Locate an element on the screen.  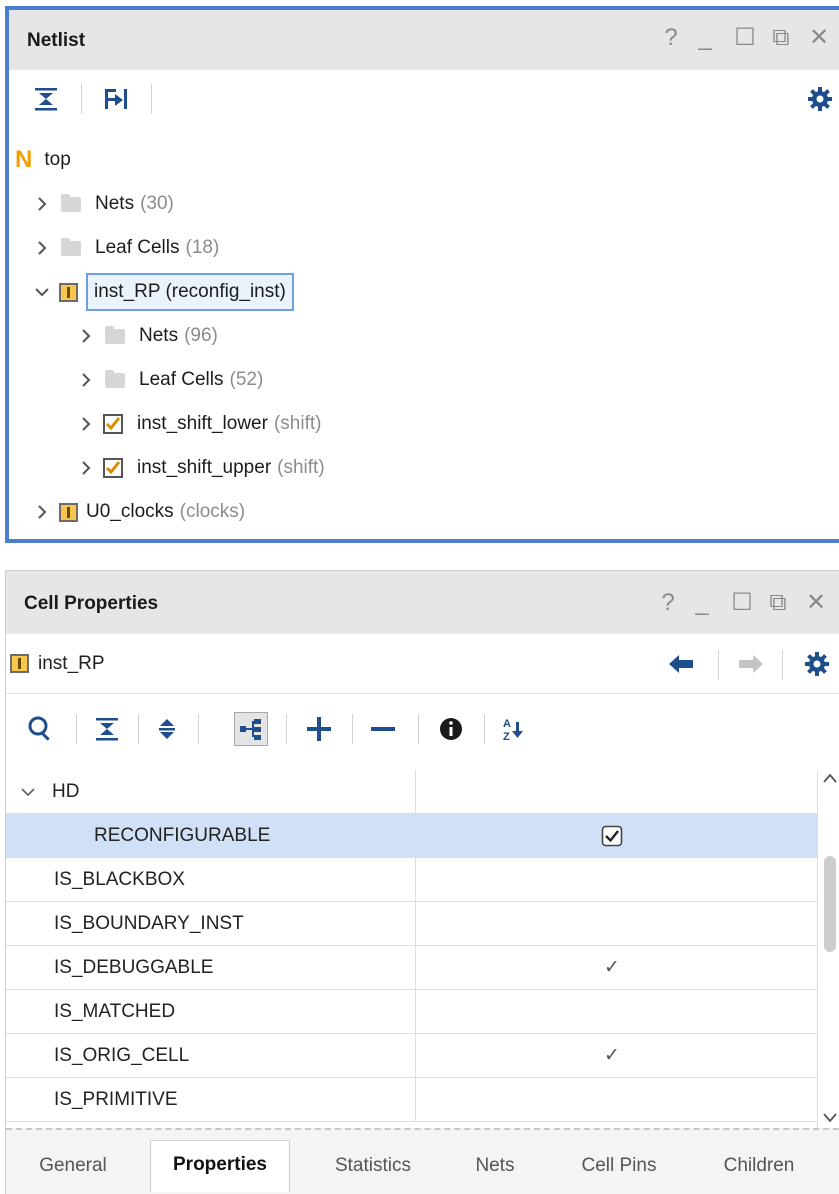
tree-item-u0-clocks: U0_clocks (clocks) is located at coordinates (139, 512).